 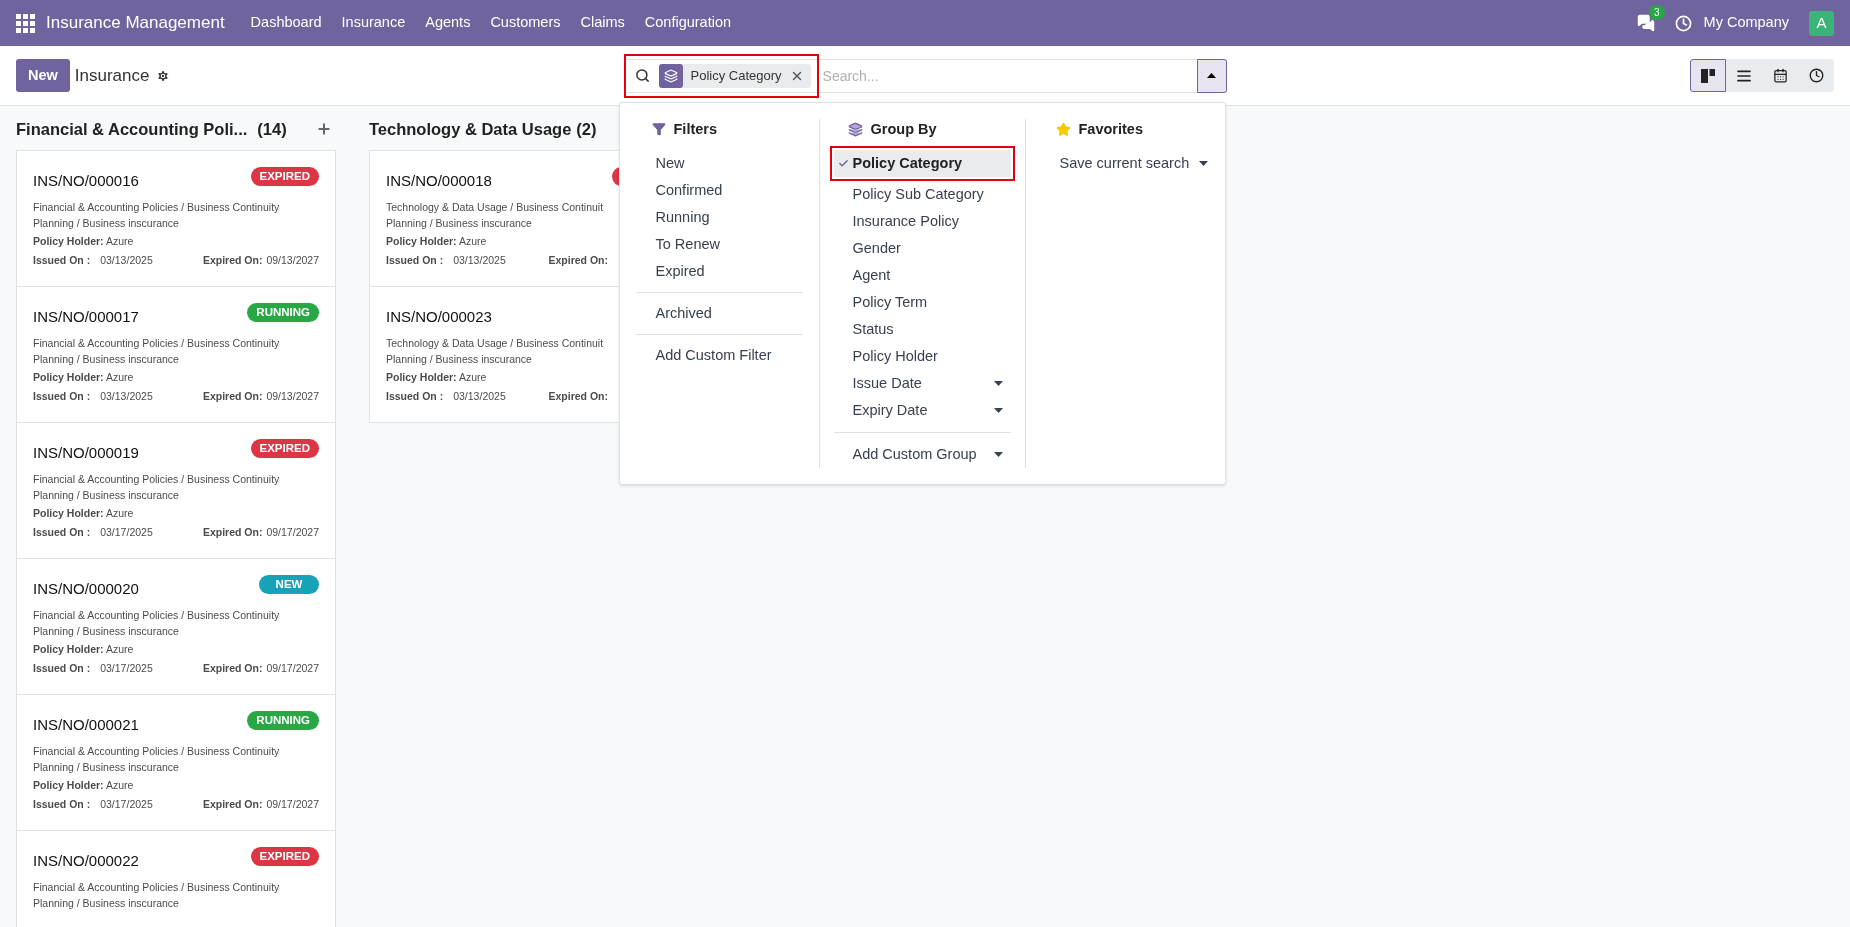 What do you see at coordinates (922, 222) in the screenshot?
I see `group-by-option: Insurance Policy` at bounding box center [922, 222].